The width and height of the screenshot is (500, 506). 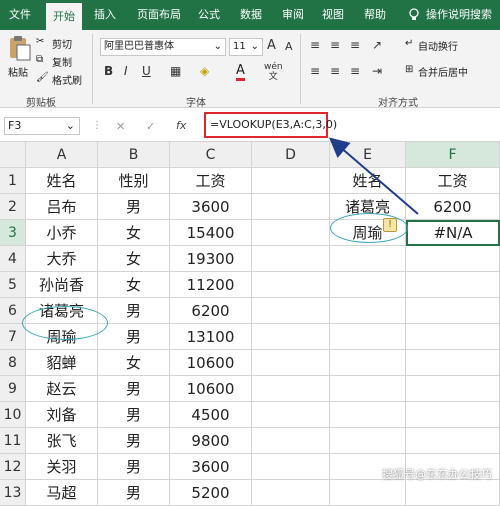 I want to click on arrow-to-formula, so click(x=373, y=176).